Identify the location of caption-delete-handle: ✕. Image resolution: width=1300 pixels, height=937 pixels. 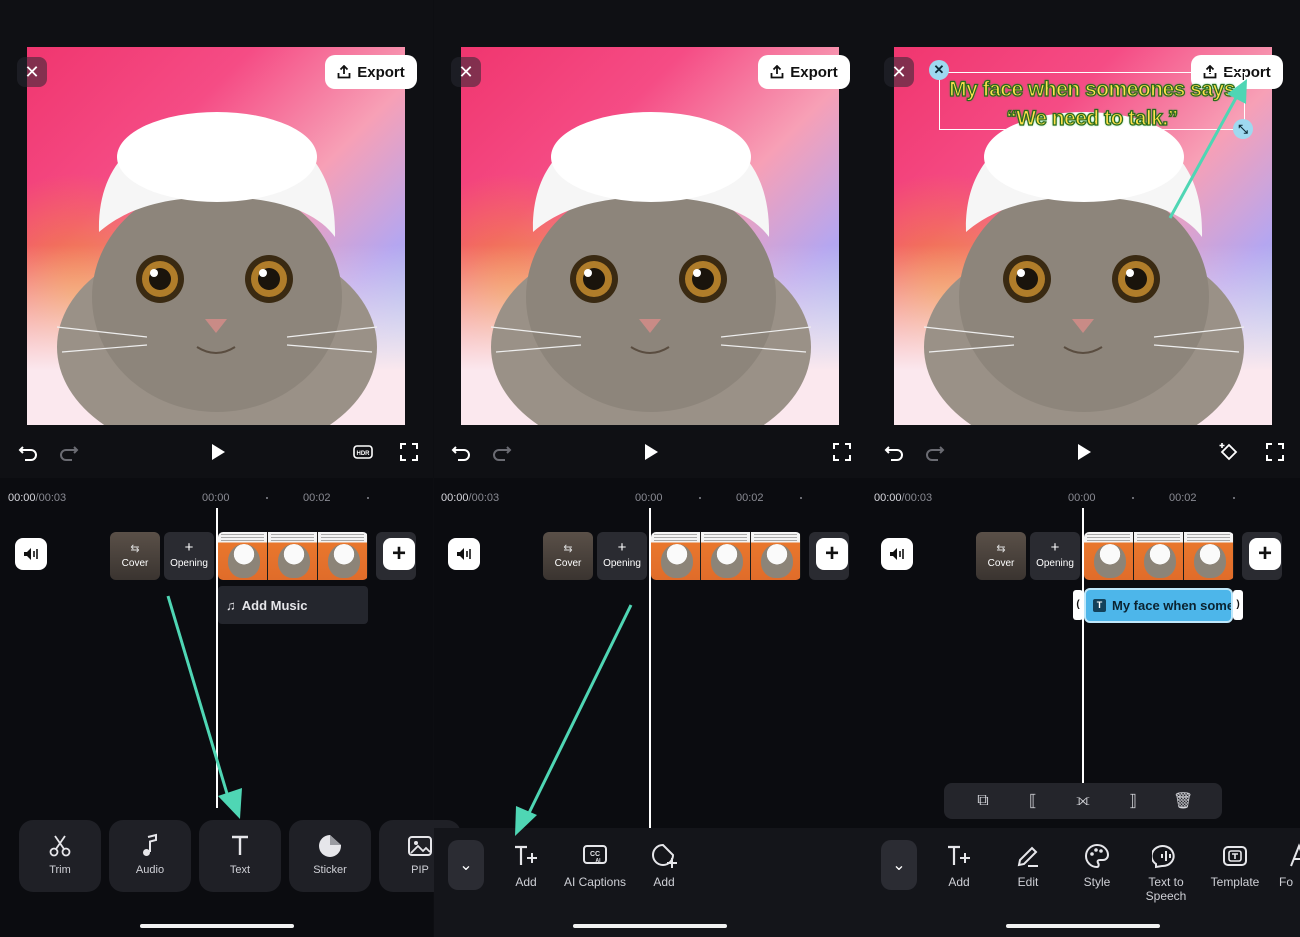
(939, 70).